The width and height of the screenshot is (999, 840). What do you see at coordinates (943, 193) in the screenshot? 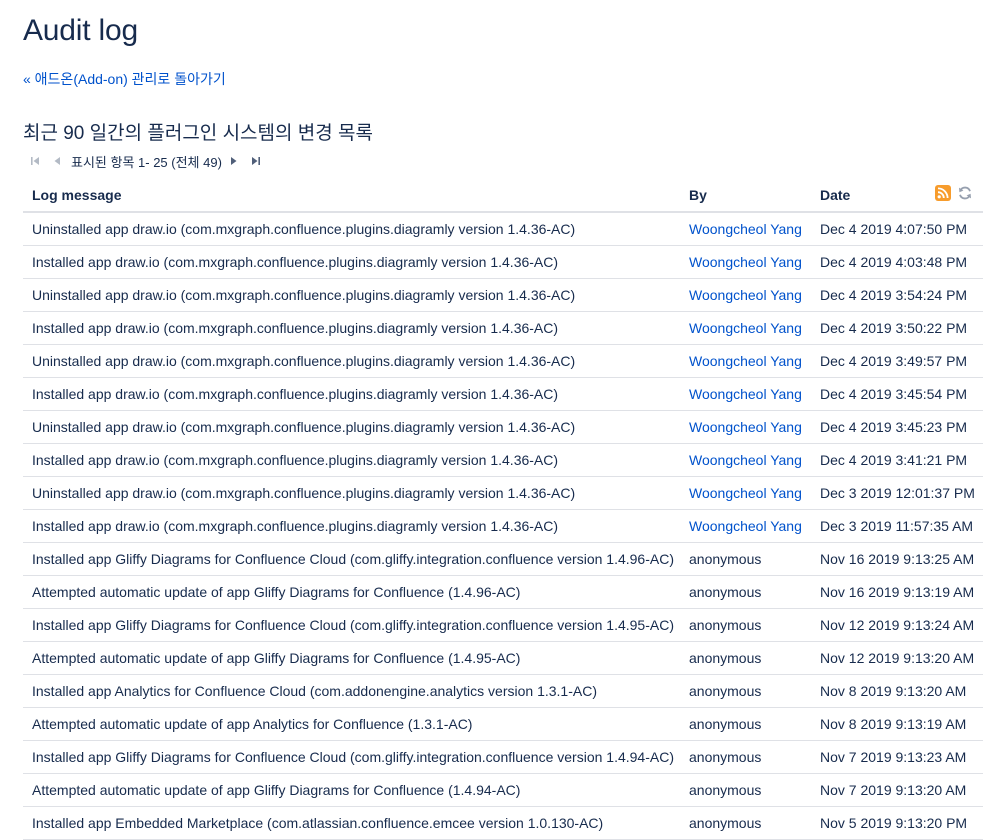
I see `rss-feed-icon` at bounding box center [943, 193].